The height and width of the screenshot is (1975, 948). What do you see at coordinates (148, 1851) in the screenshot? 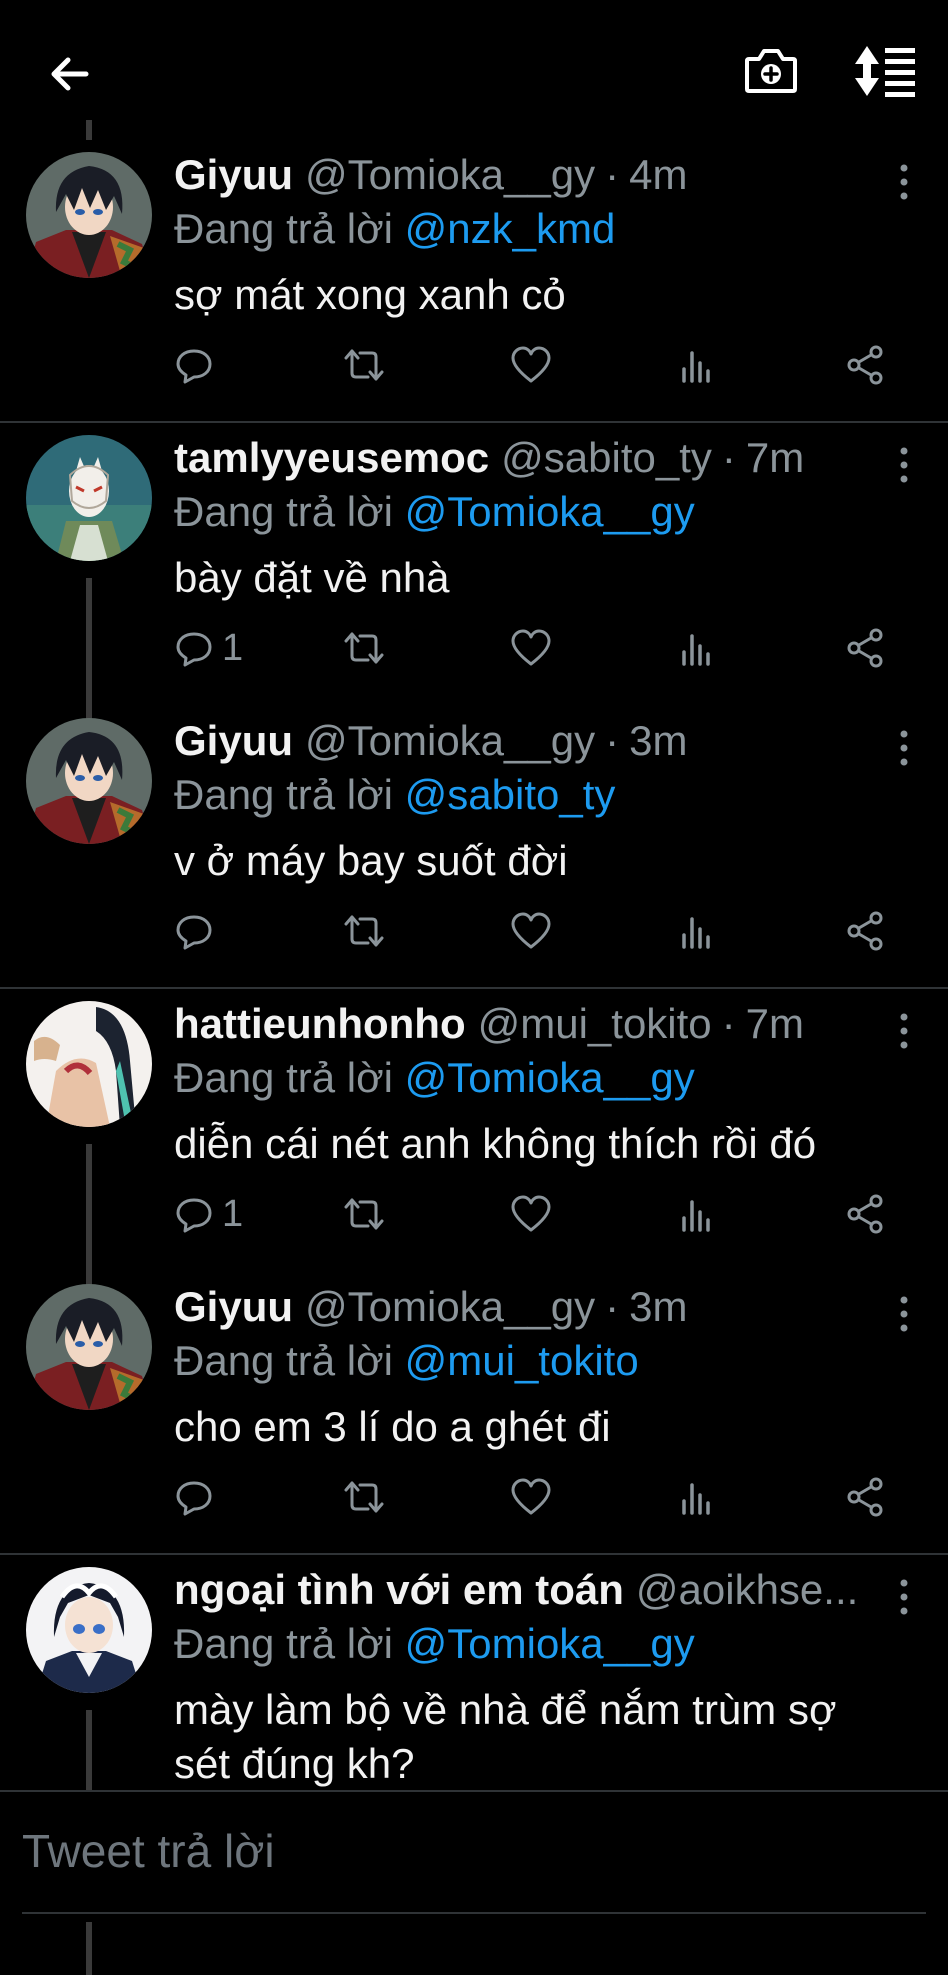
I see `reply-input: Tweet trả lời` at bounding box center [148, 1851].